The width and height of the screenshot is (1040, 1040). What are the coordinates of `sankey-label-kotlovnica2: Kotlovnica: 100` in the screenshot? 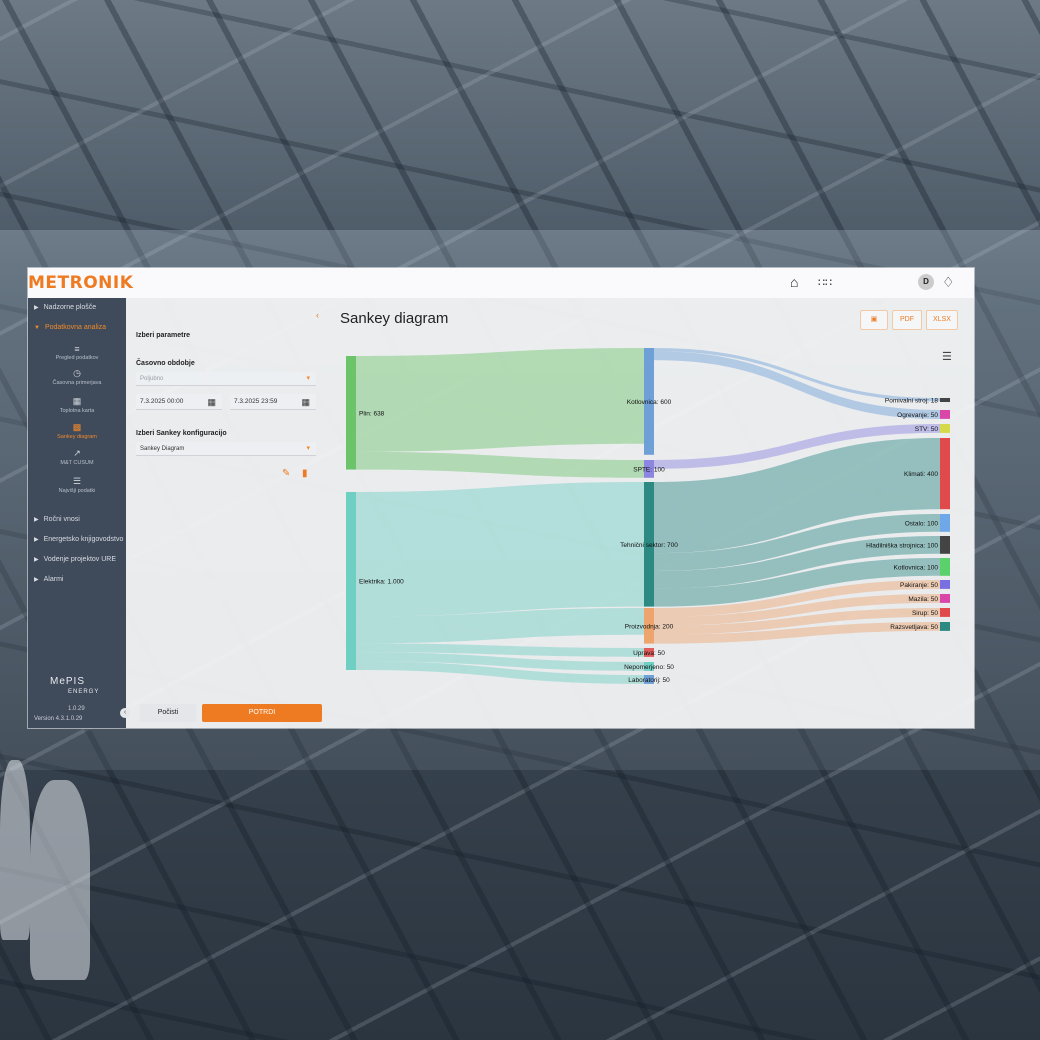 It's located at (916, 567).